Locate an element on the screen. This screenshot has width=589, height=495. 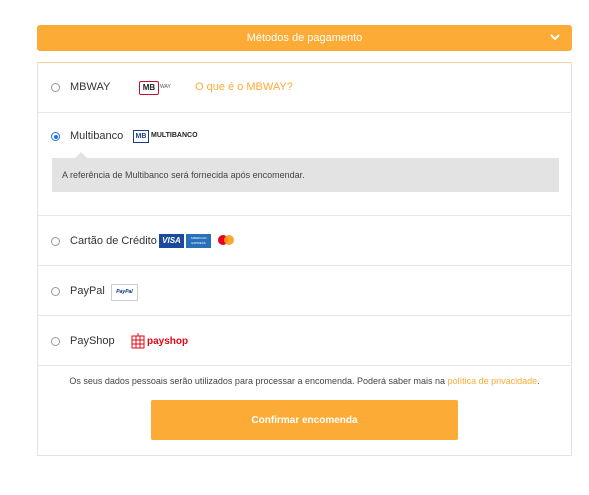
payshop-logo: payshop is located at coordinates (161, 341).